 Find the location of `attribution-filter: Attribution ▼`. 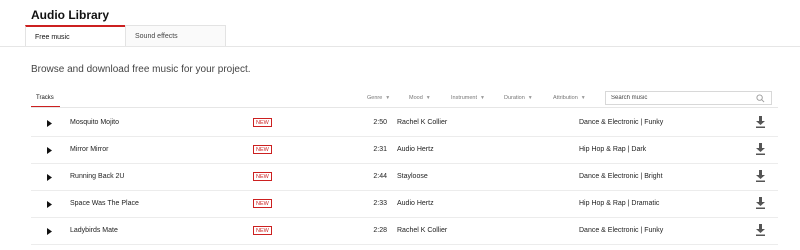

attribution-filter: Attribution ▼ is located at coordinates (569, 98).